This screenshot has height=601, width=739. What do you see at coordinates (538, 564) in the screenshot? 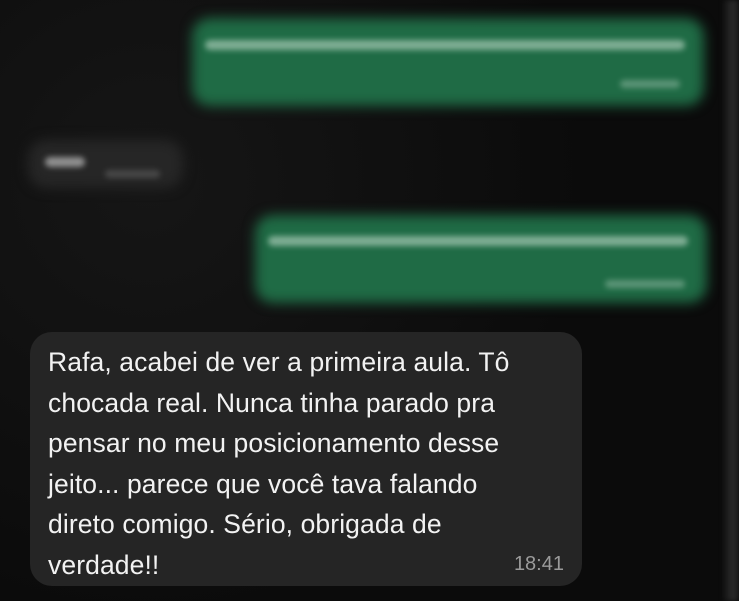
I see `message-timestamp: 18:41` at bounding box center [538, 564].